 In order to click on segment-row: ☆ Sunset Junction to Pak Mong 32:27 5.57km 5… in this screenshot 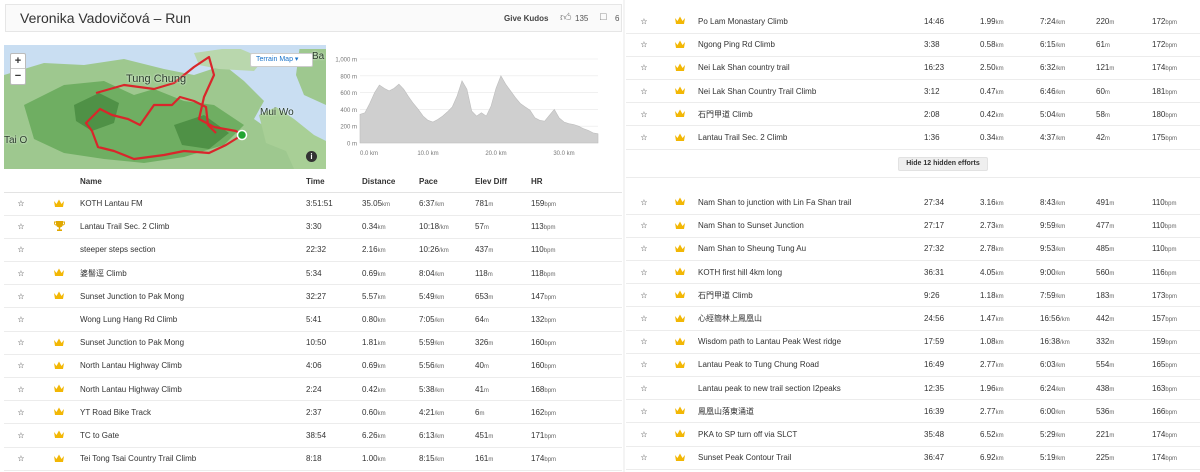, I will do `click(313, 296)`.